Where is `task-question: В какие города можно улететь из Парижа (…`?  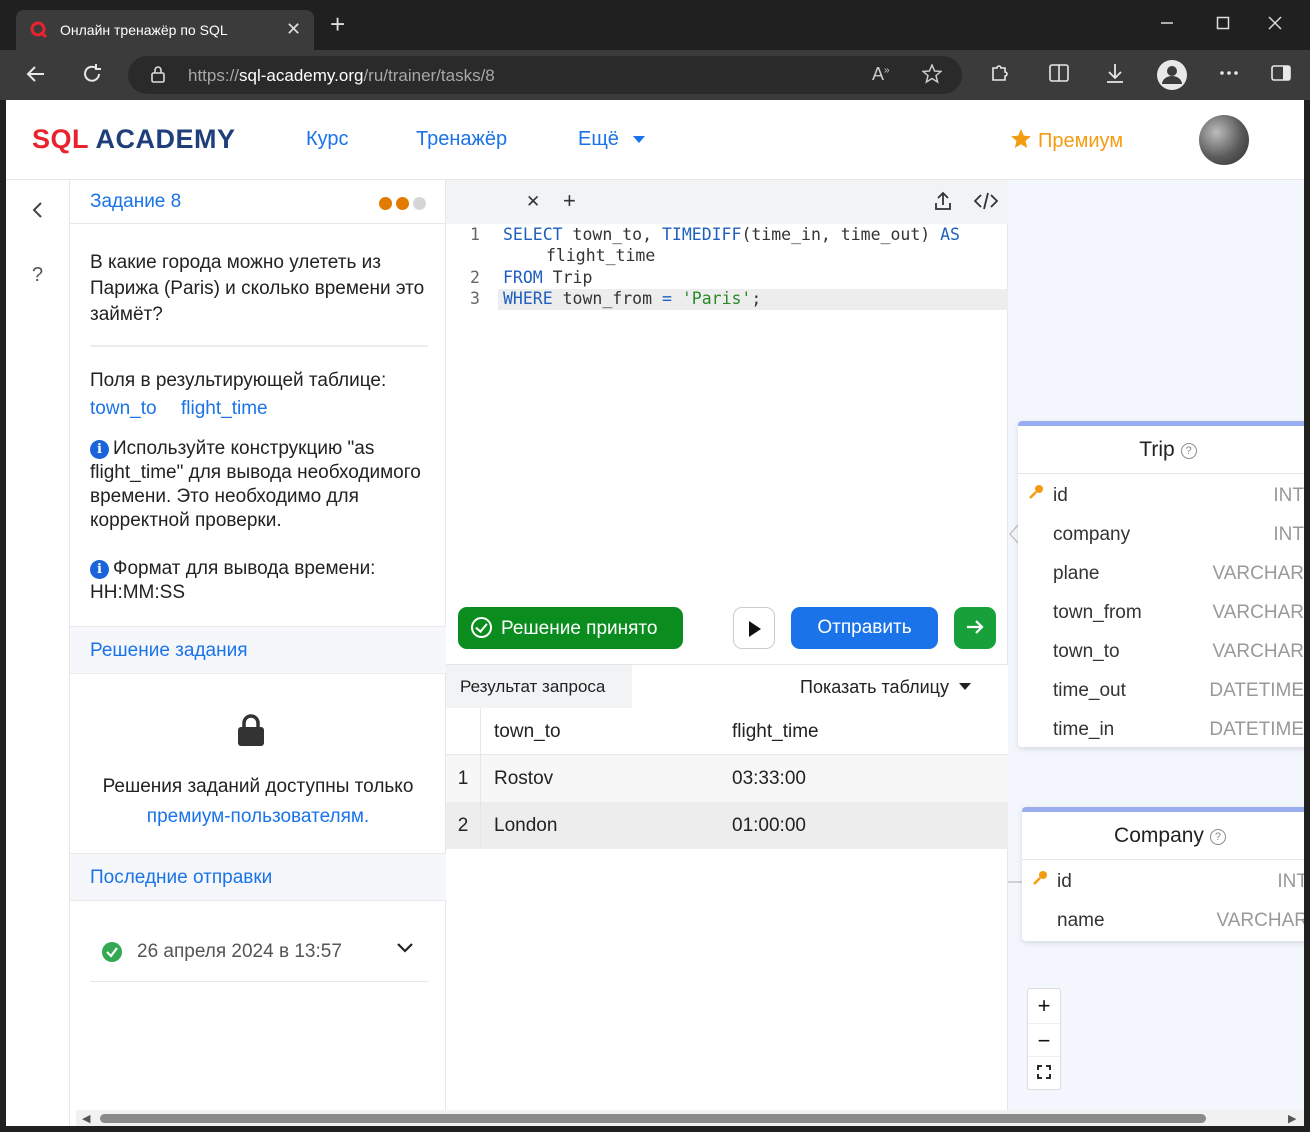 task-question: В какие города можно улететь из Парижа (… is located at coordinates (257, 288).